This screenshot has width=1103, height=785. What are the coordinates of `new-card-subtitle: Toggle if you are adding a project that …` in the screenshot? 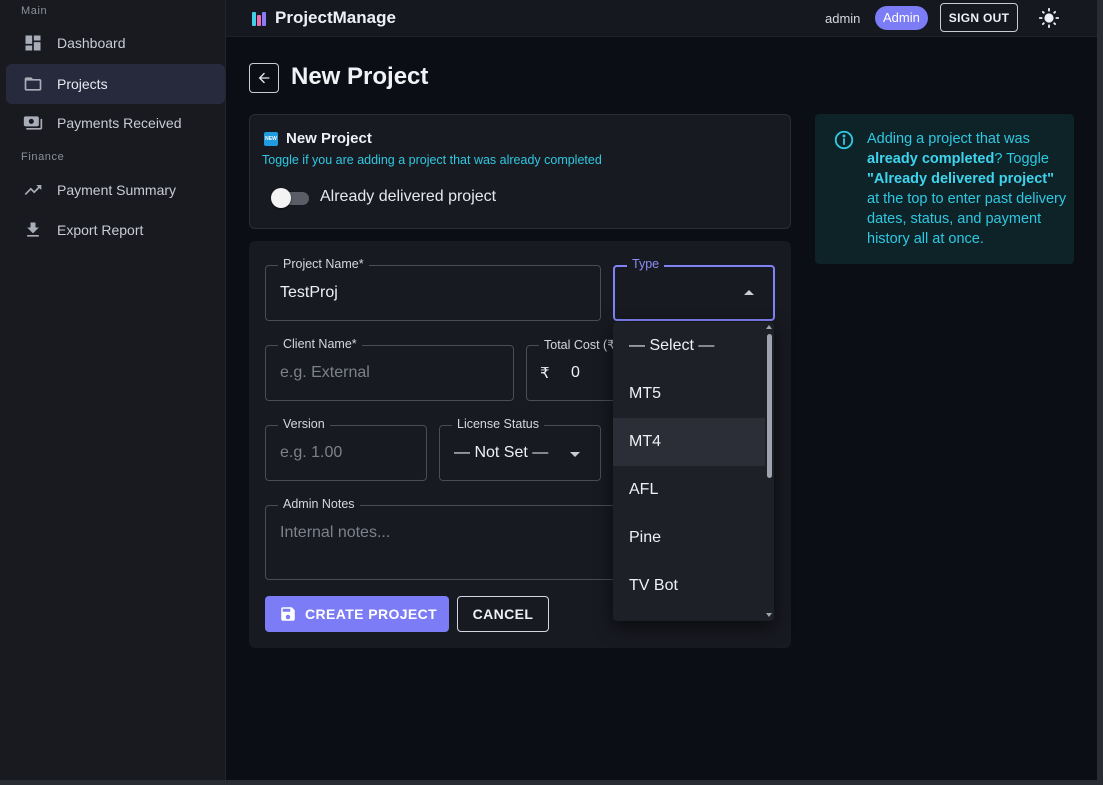 It's located at (432, 160).